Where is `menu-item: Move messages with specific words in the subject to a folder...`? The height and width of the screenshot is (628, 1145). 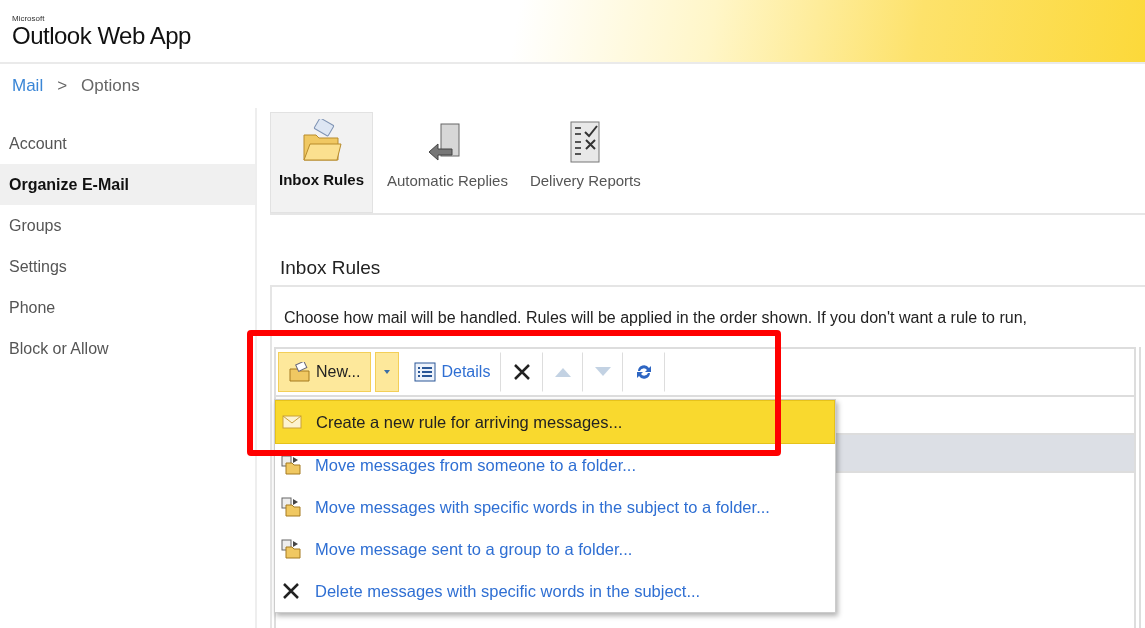 menu-item: Move messages with specific words in the subject to a folder... is located at coordinates (555, 507).